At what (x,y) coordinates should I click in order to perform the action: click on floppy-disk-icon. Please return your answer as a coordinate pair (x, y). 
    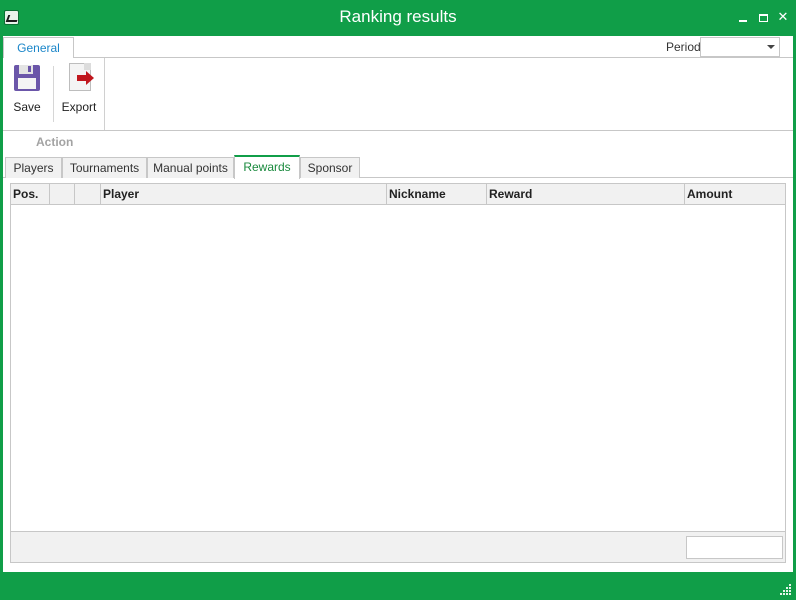
    Looking at the image, I should click on (27, 78).